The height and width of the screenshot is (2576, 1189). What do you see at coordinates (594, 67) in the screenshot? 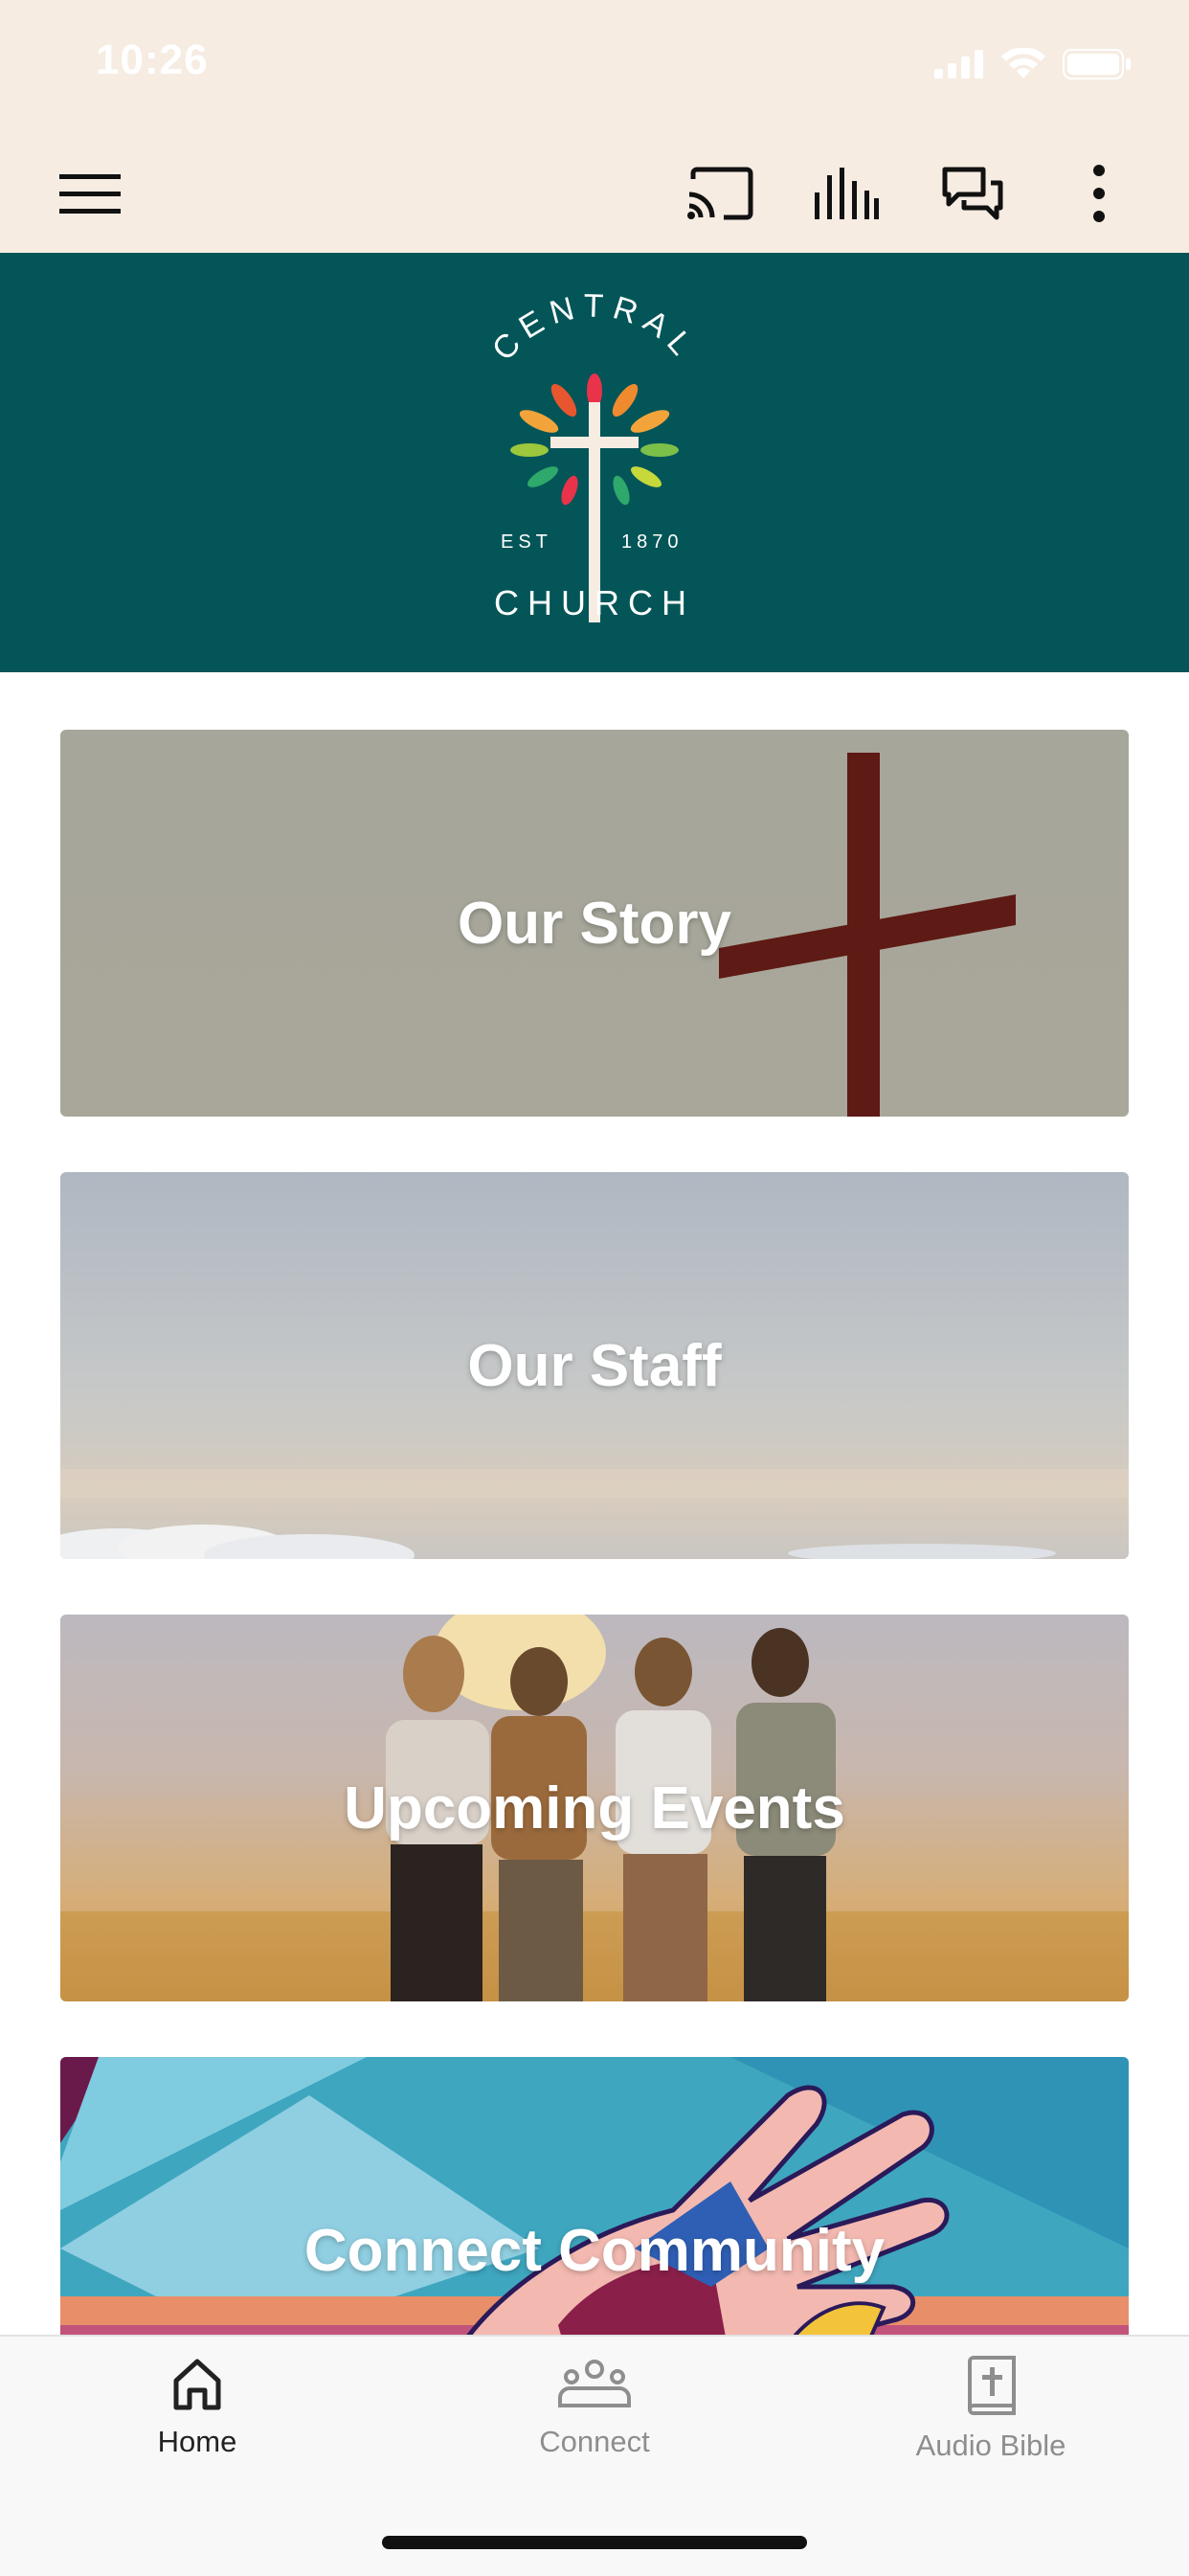
I see `status-bar: 10:26` at bounding box center [594, 67].